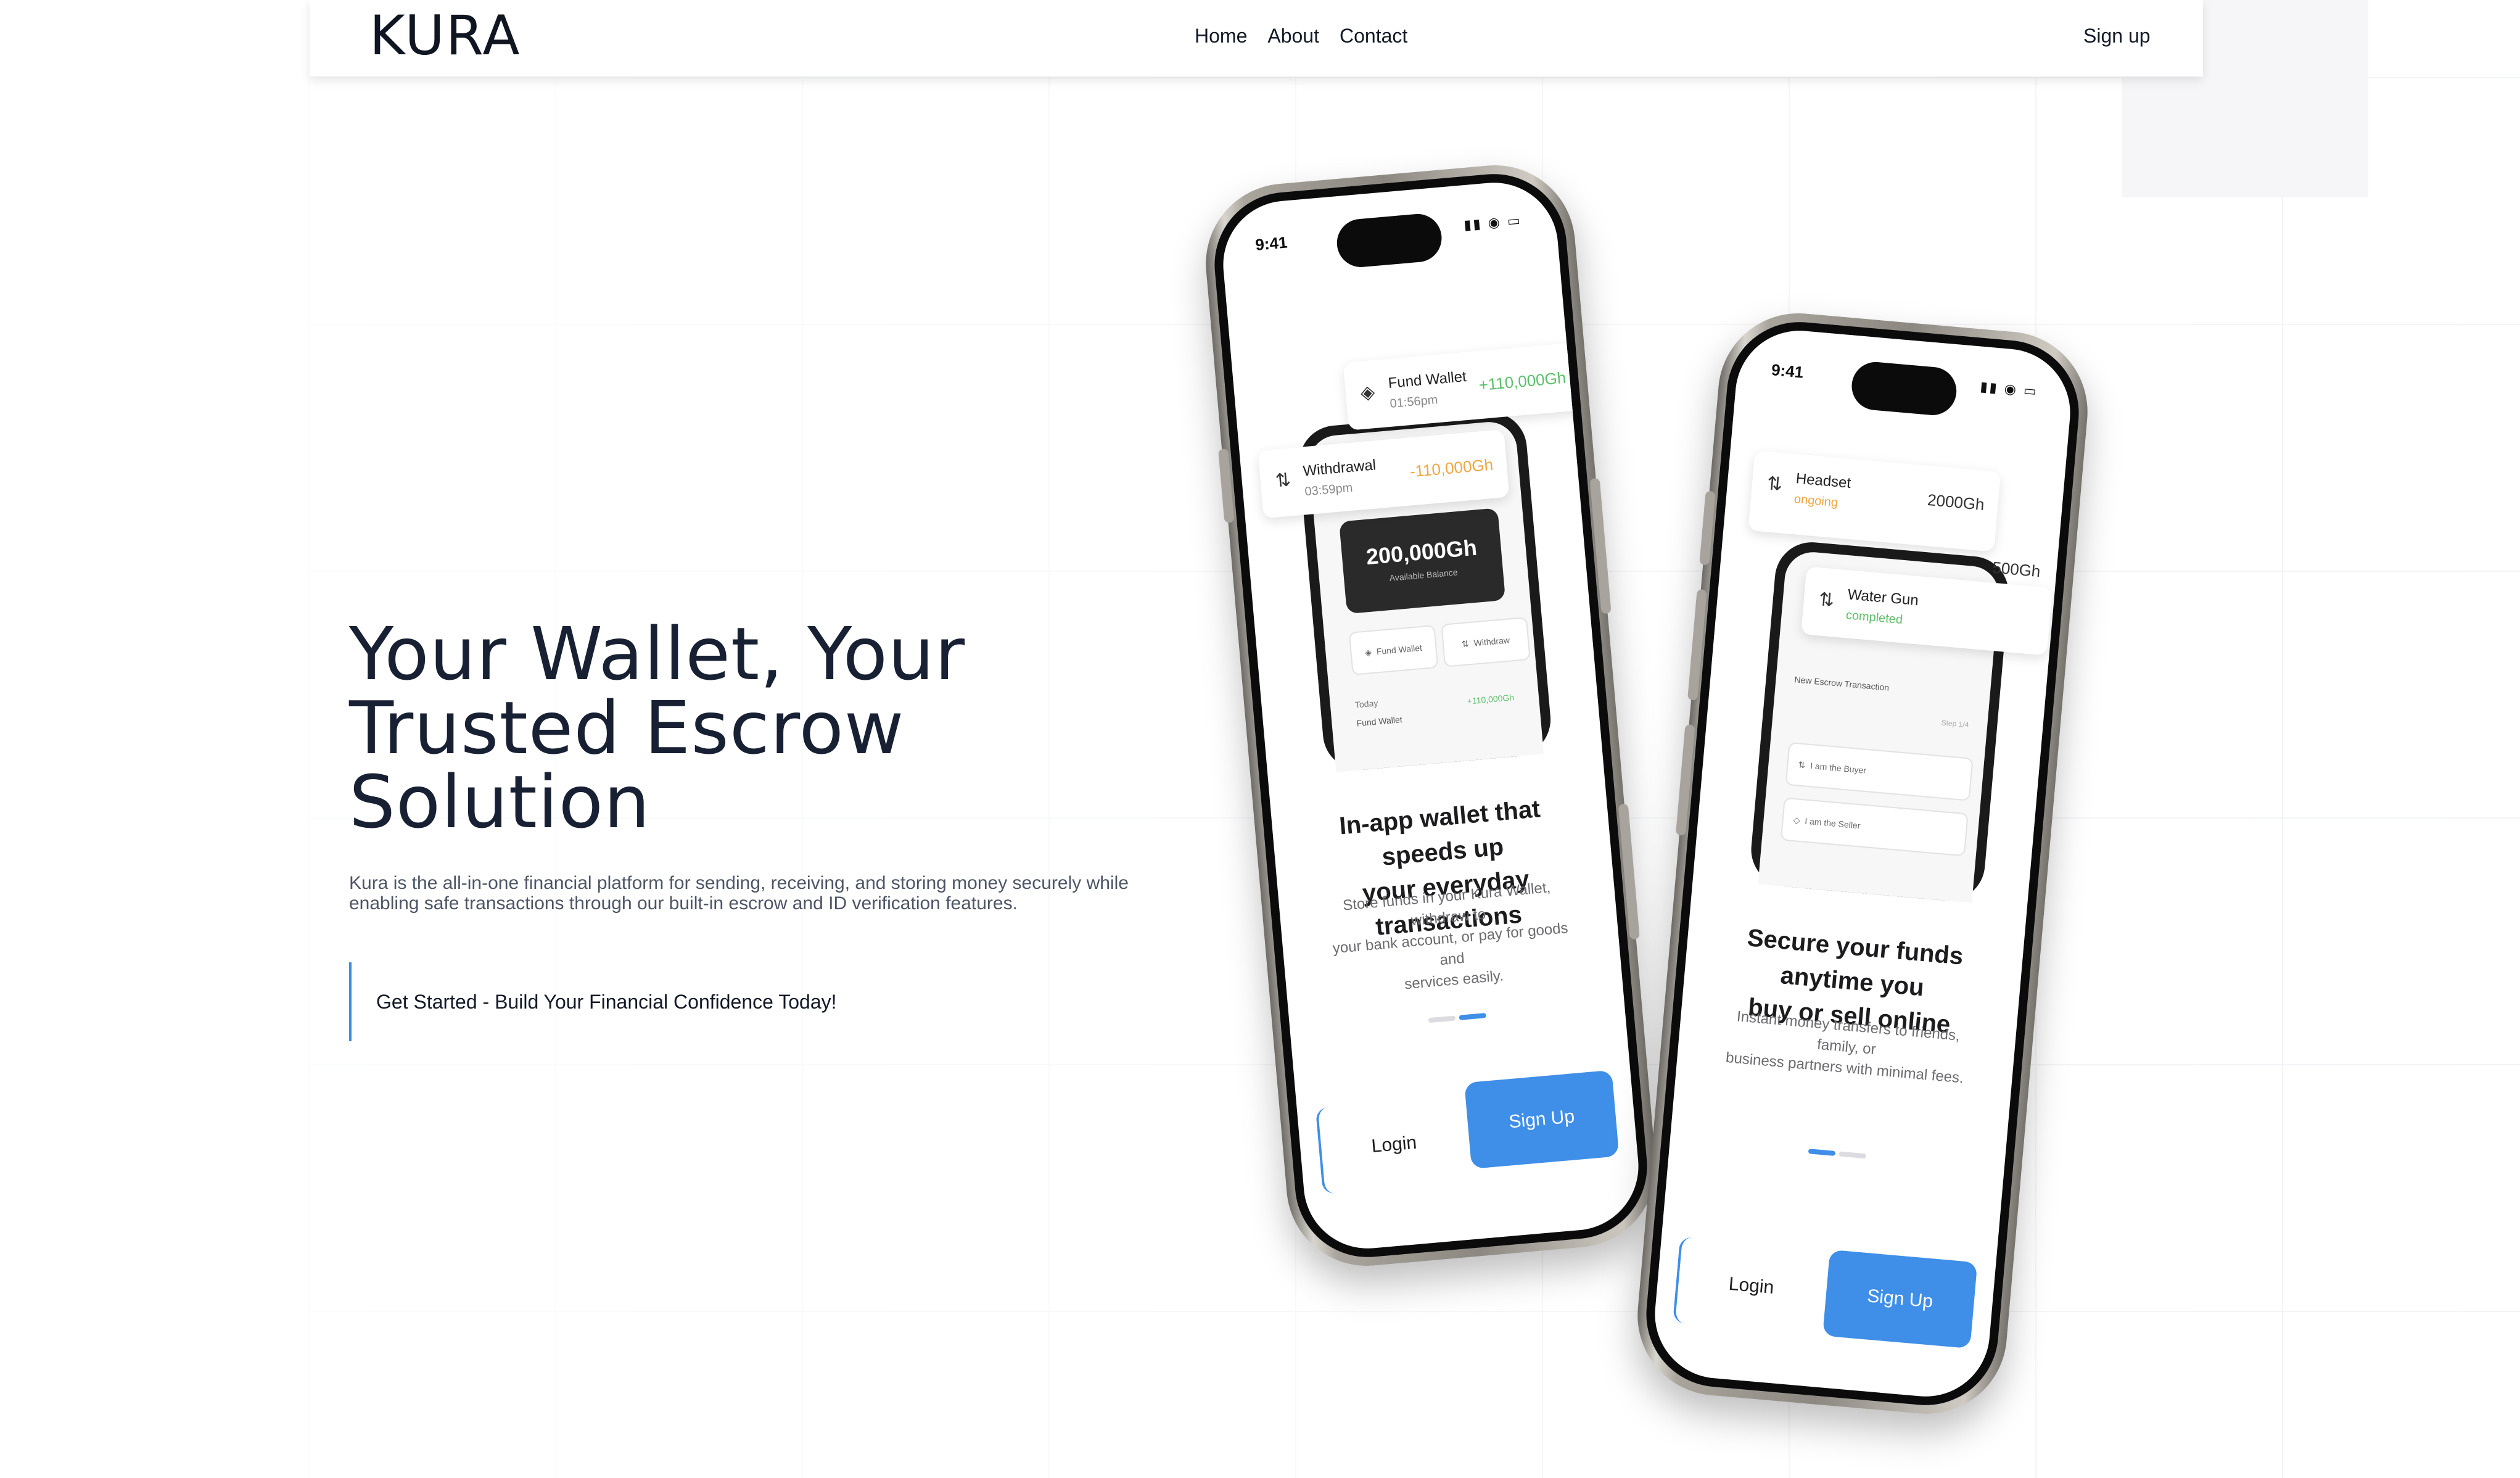 The height and width of the screenshot is (1478, 2520). I want to click on card-amount: 2000Gh, so click(1956, 502).